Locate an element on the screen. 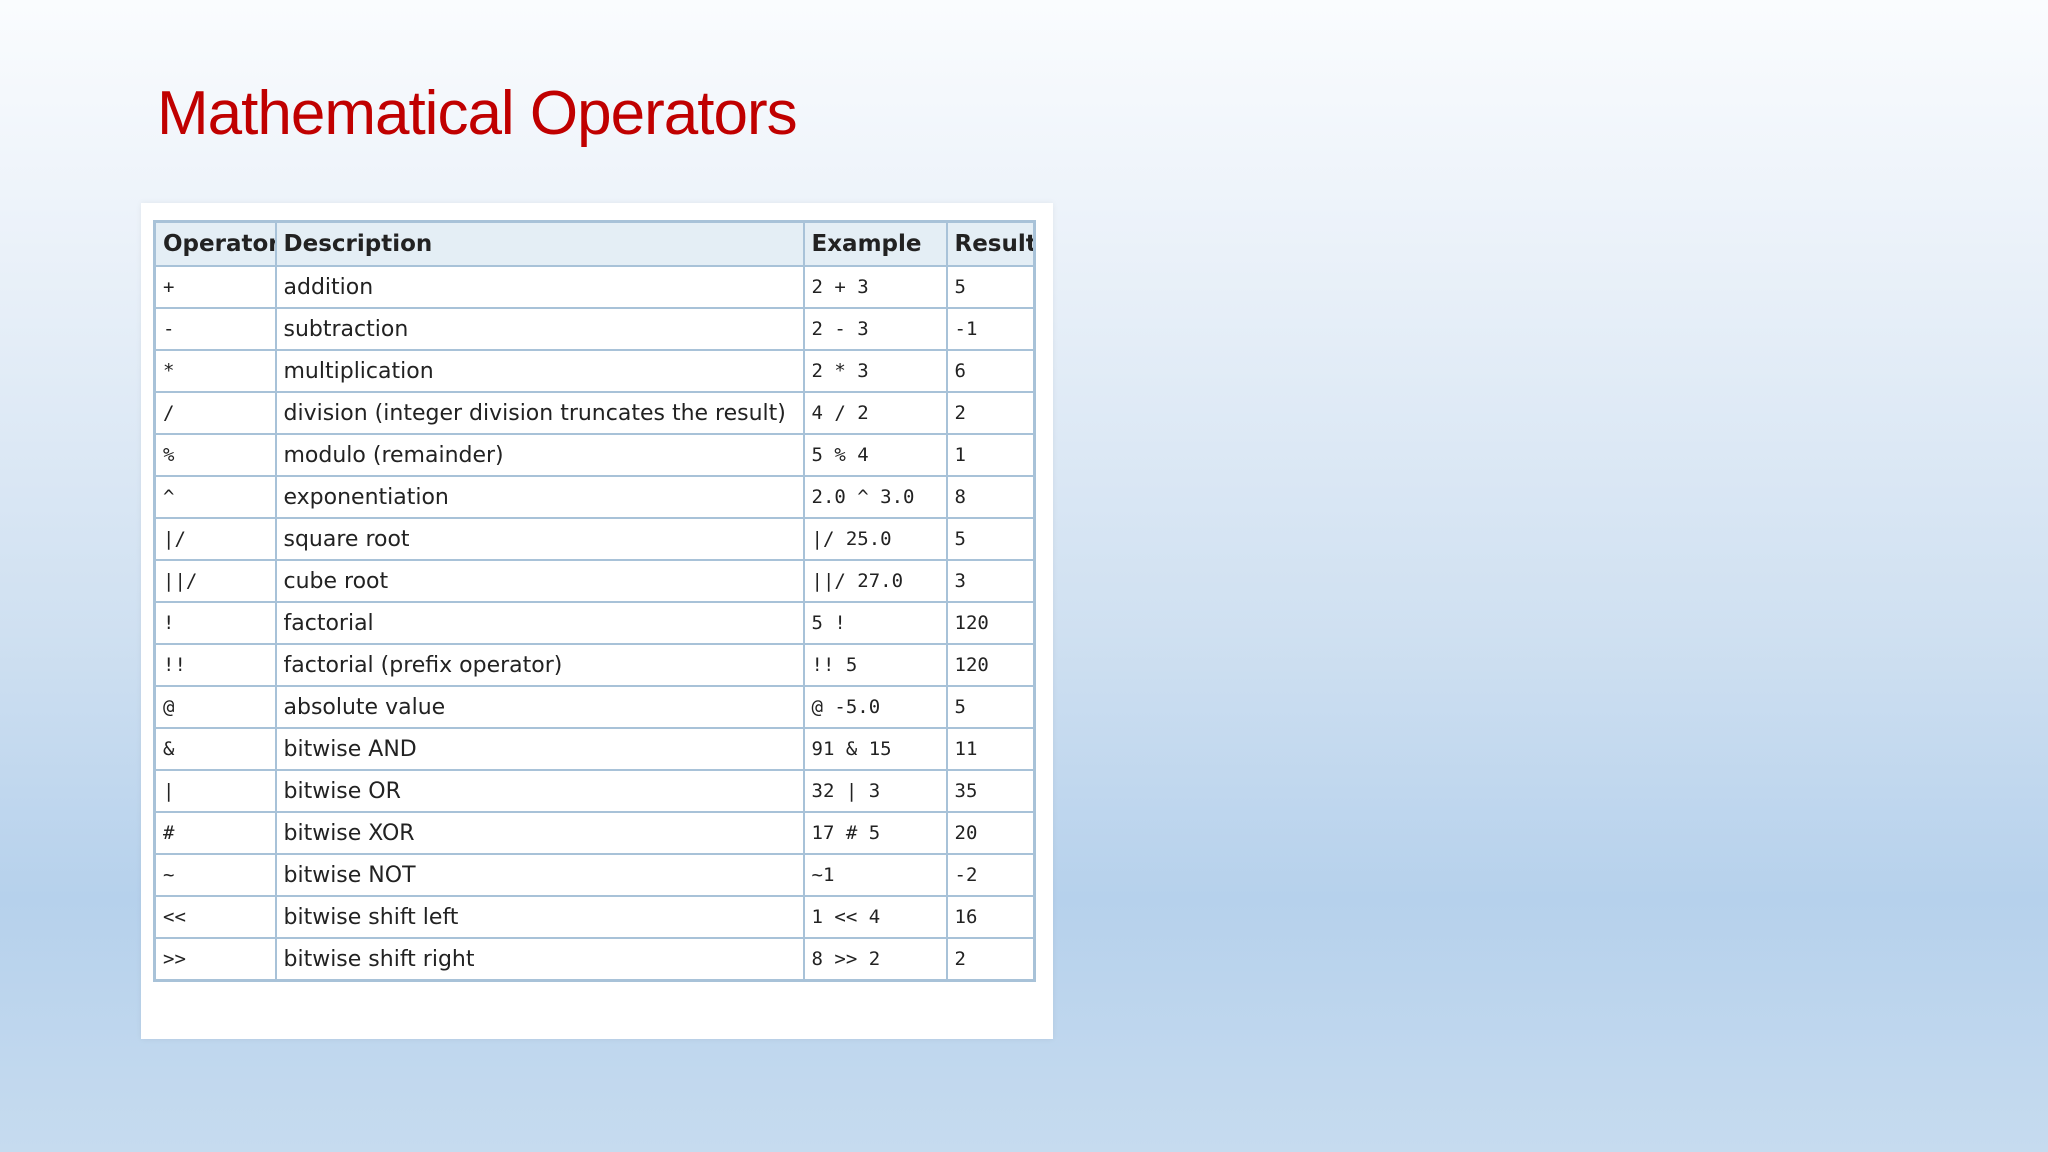 The height and width of the screenshot is (1152, 2048). operator-cell: !! is located at coordinates (215, 665).